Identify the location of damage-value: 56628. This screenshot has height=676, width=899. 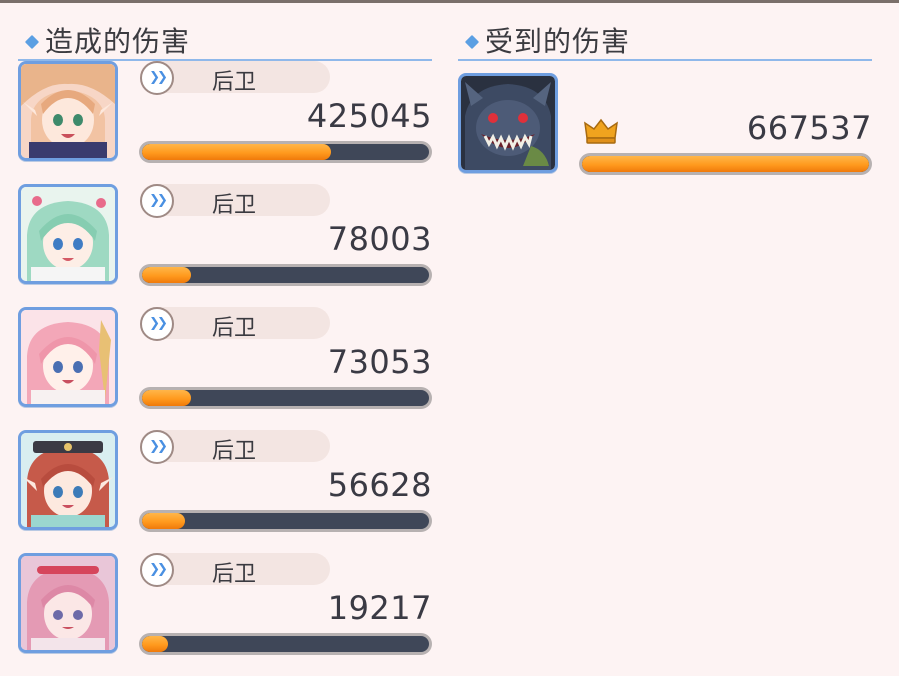
(379, 485).